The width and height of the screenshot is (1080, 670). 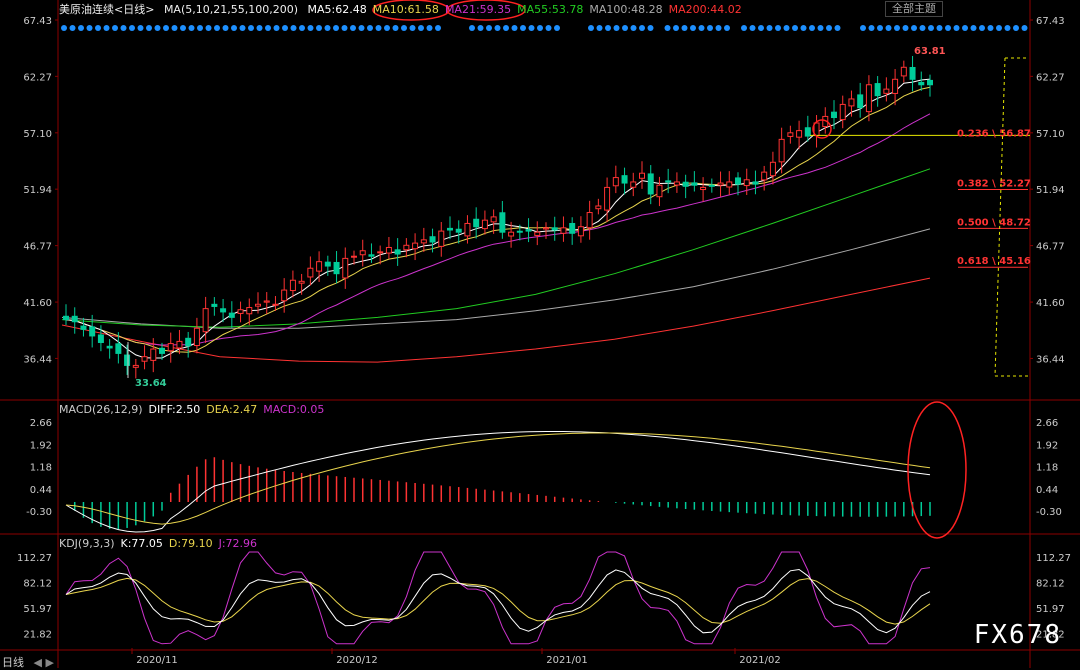 What do you see at coordinates (914, 9) in the screenshot?
I see `theme-button: 全部主题` at bounding box center [914, 9].